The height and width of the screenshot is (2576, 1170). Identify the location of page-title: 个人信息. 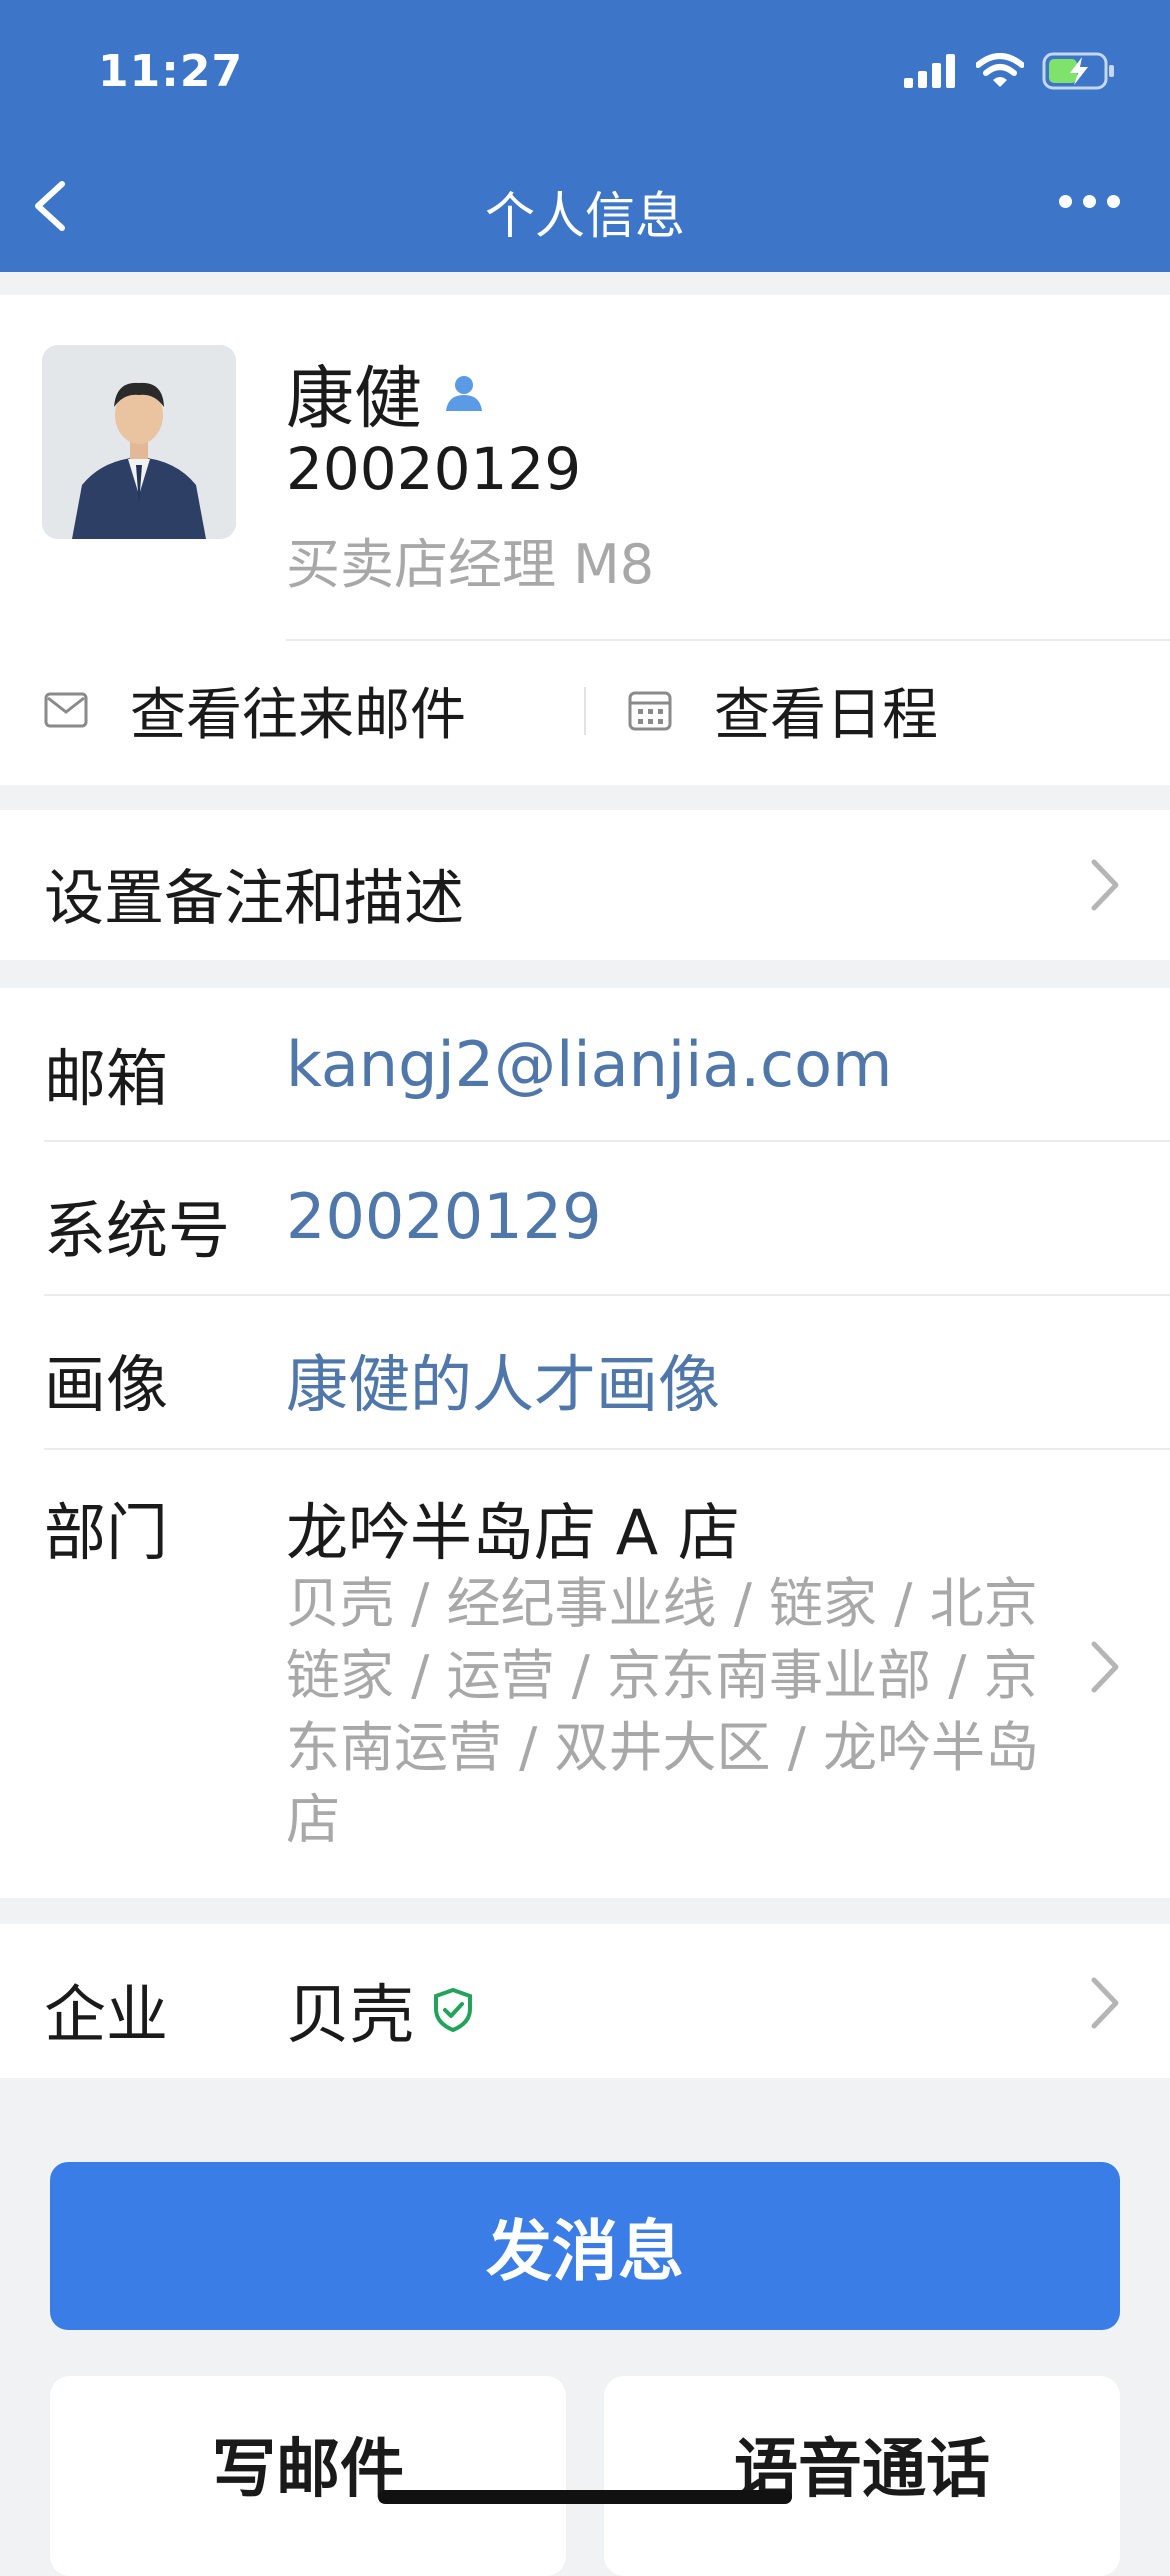
(585, 216).